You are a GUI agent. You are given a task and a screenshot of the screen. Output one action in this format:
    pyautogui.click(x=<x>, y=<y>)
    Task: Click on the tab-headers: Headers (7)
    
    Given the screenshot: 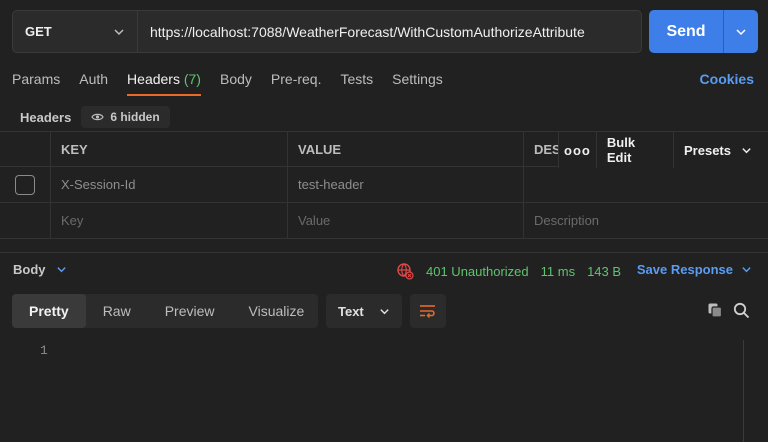 What is the action you would take?
    pyautogui.click(x=164, y=83)
    